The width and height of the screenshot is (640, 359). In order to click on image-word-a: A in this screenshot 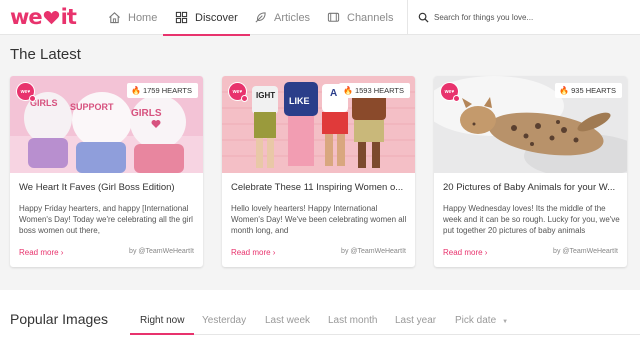, I will do `click(333, 93)`.